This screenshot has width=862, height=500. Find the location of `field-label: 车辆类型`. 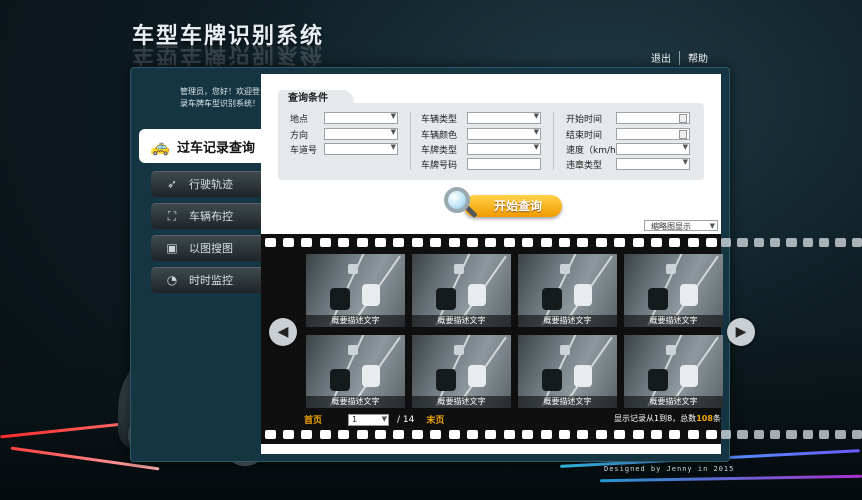

field-label: 车辆类型 is located at coordinates (439, 120).